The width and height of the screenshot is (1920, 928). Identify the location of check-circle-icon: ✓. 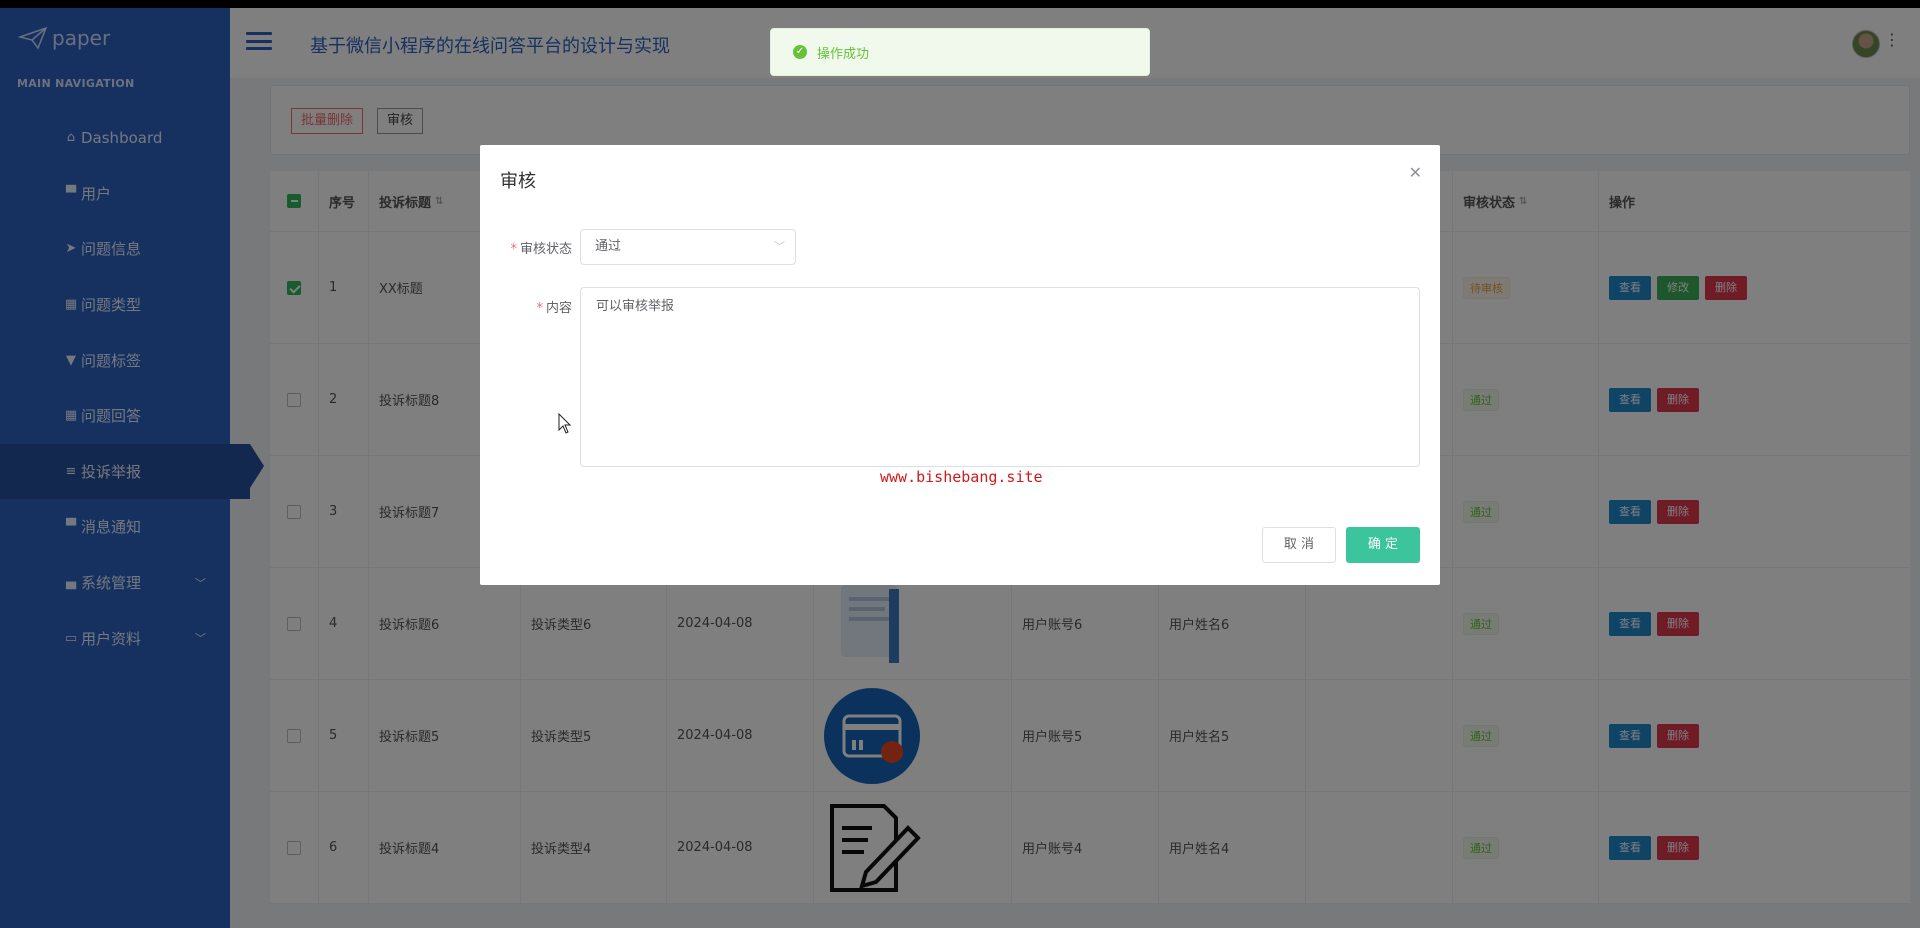
(800, 52).